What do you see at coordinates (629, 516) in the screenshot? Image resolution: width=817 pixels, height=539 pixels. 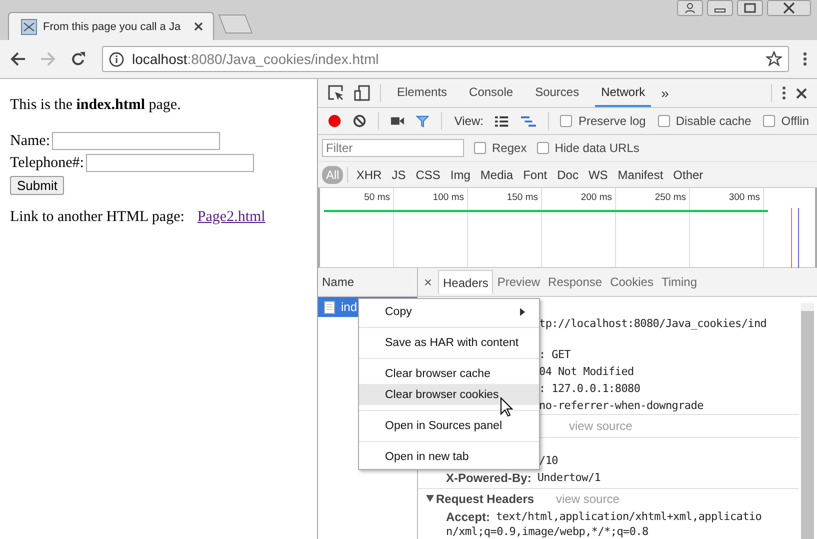 I see `header-value: text/html,application/xhtml+xml,applicatio` at bounding box center [629, 516].